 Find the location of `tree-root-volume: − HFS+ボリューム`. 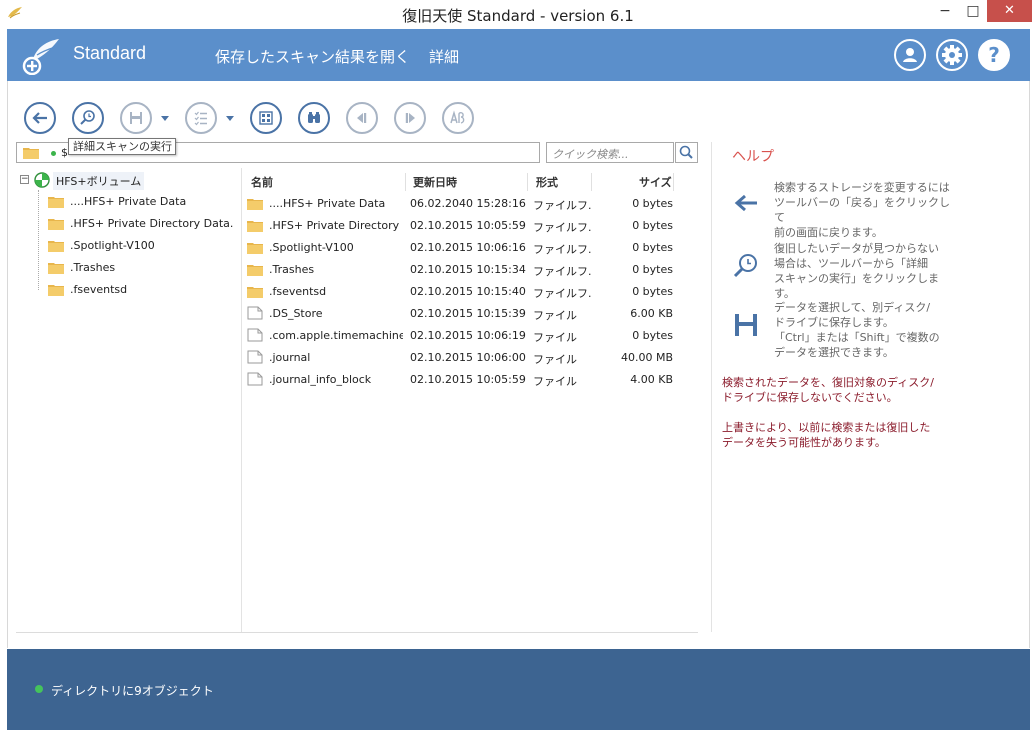

tree-root-volume: − HFS+ボリューム is located at coordinates (131, 180).